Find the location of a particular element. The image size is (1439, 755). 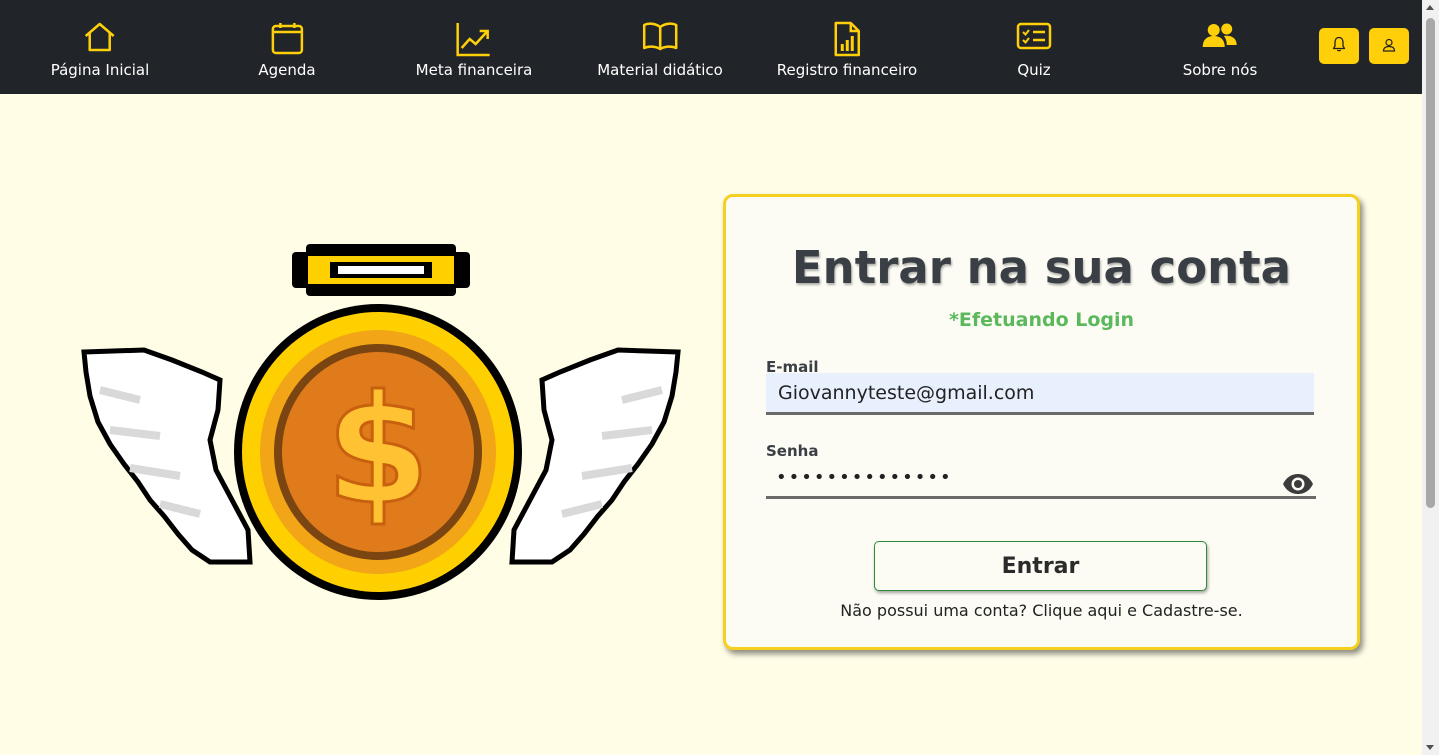

login-submit-button: Entrar is located at coordinates (1040, 566).